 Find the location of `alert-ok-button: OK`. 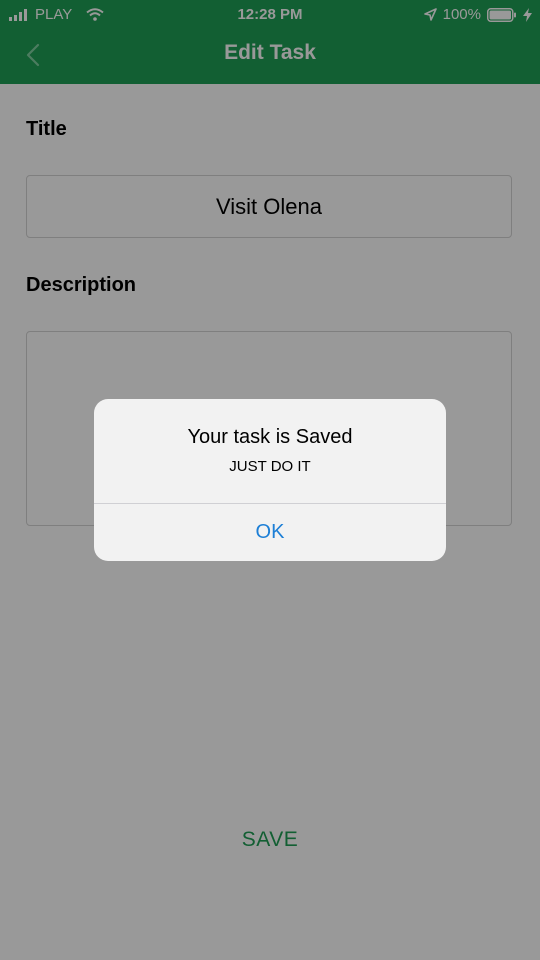

alert-ok-button: OK is located at coordinates (270, 532).